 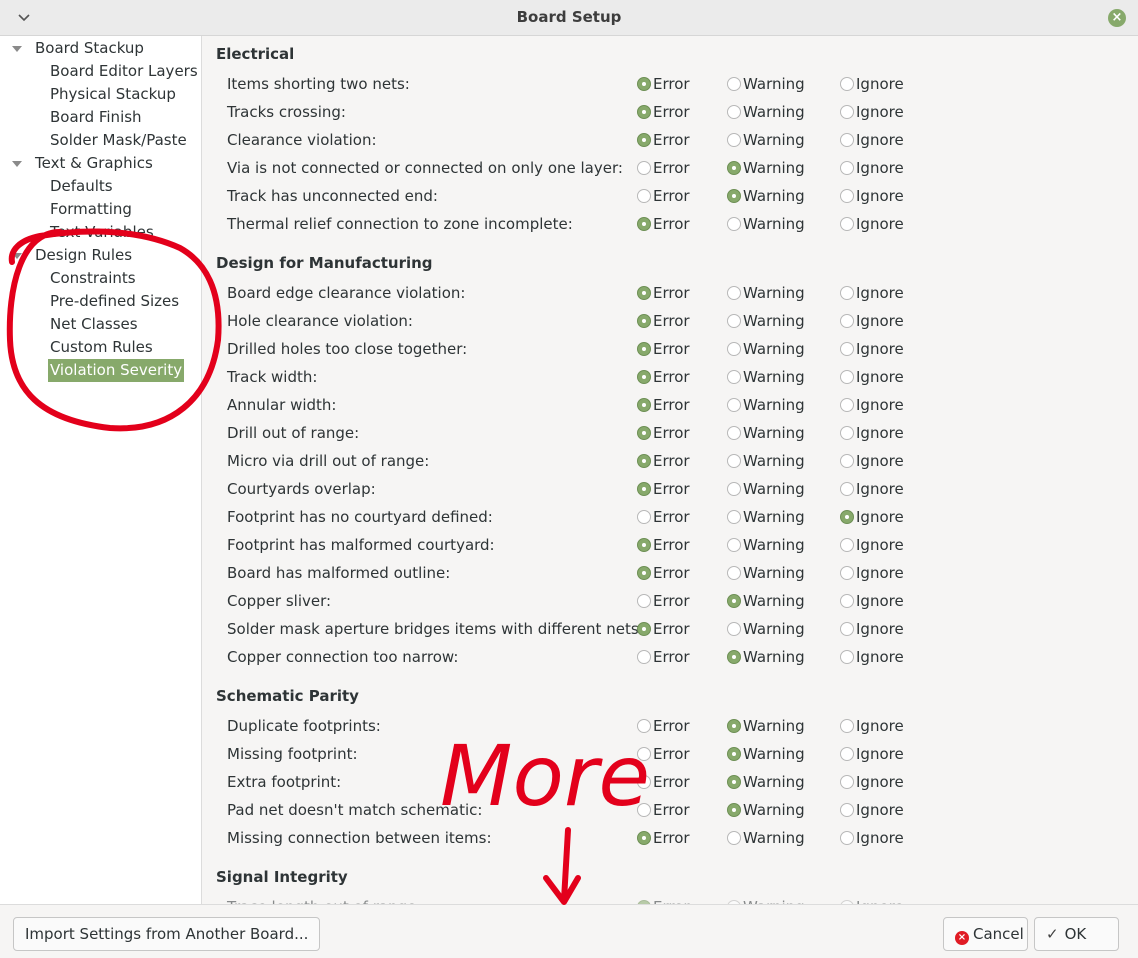 I want to click on ok-label: OK, so click(x=1075, y=934).